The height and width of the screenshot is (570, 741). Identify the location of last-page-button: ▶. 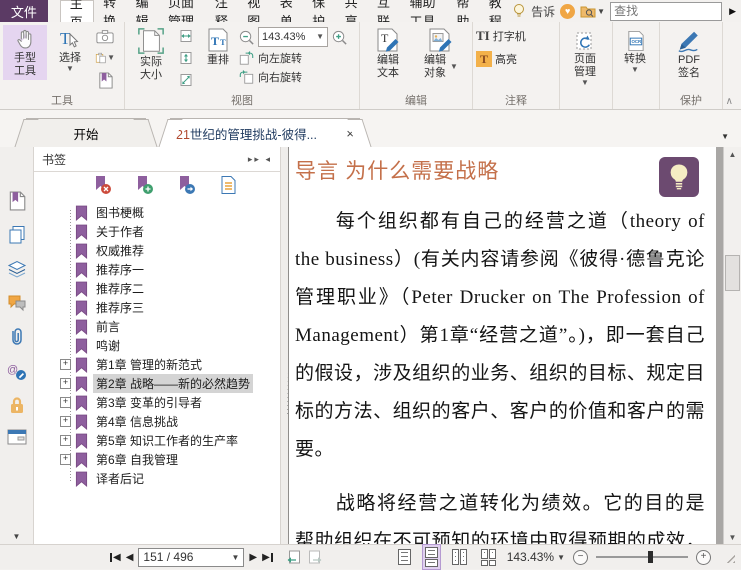
(267, 557).